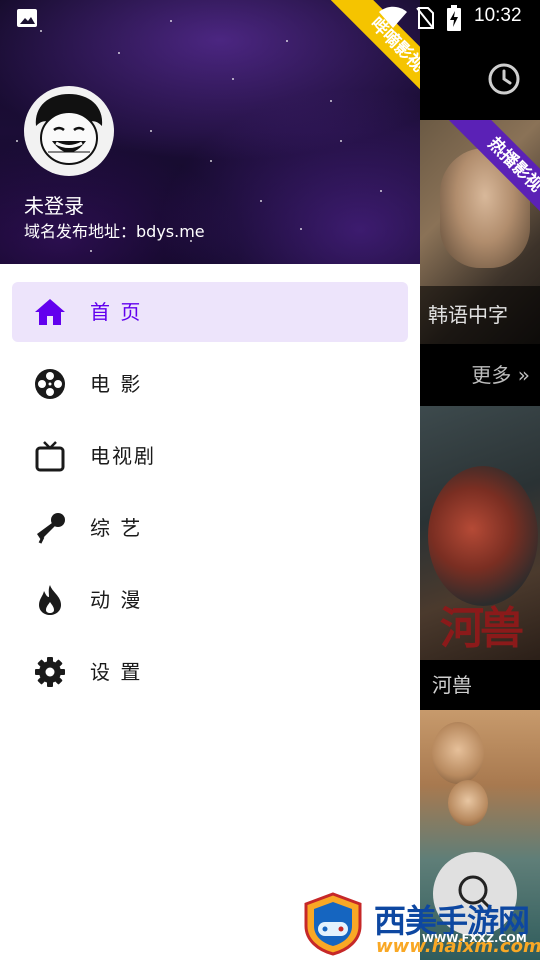 The image size is (540, 960). Describe the element at coordinates (498, 15) in the screenshot. I see `clock: 10:32` at that location.